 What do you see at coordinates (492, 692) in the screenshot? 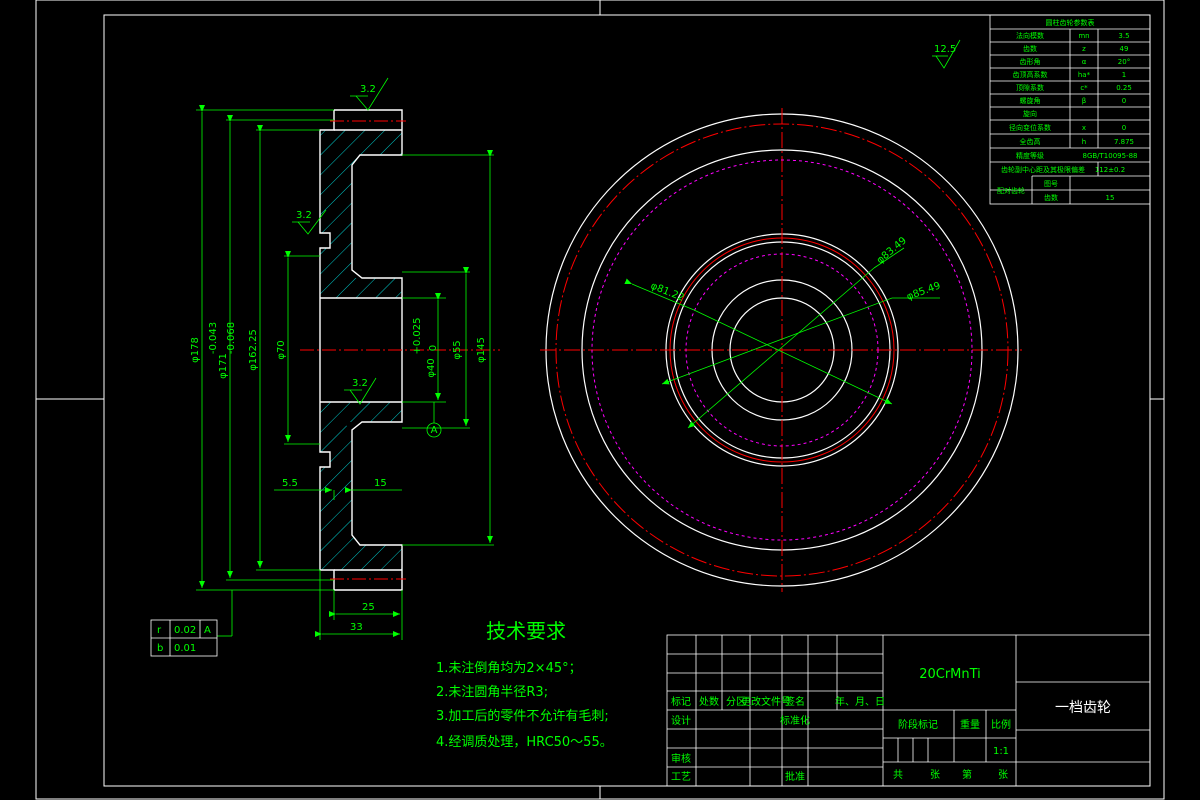
I see `tech-req-item-2: 2.未注圆角半径R3;` at bounding box center [492, 692].